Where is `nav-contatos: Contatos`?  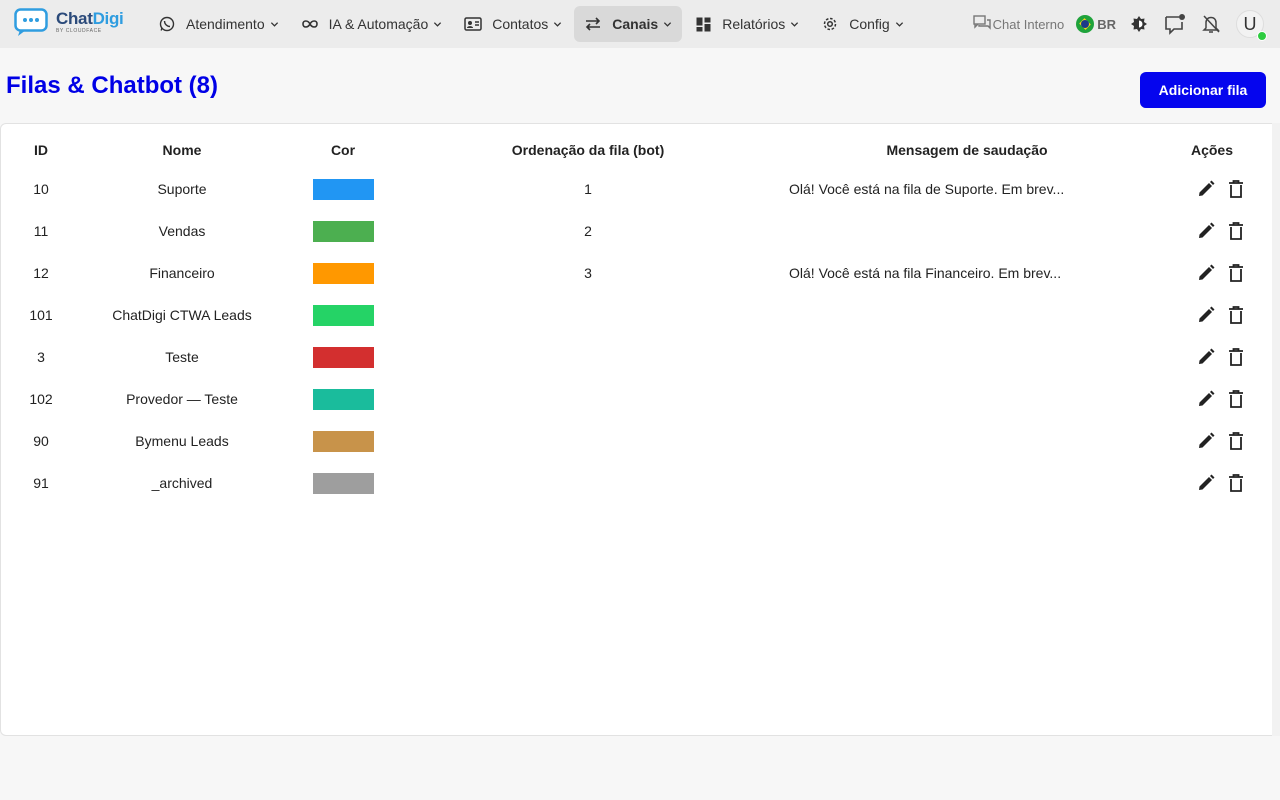
nav-contatos: Contatos is located at coordinates (513, 24).